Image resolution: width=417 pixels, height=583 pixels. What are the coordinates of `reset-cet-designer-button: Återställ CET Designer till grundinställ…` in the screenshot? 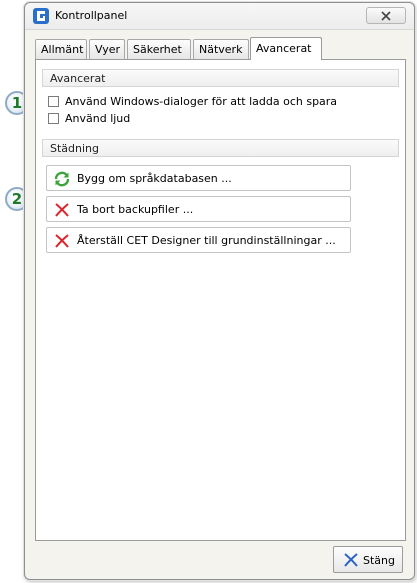 It's located at (198, 240).